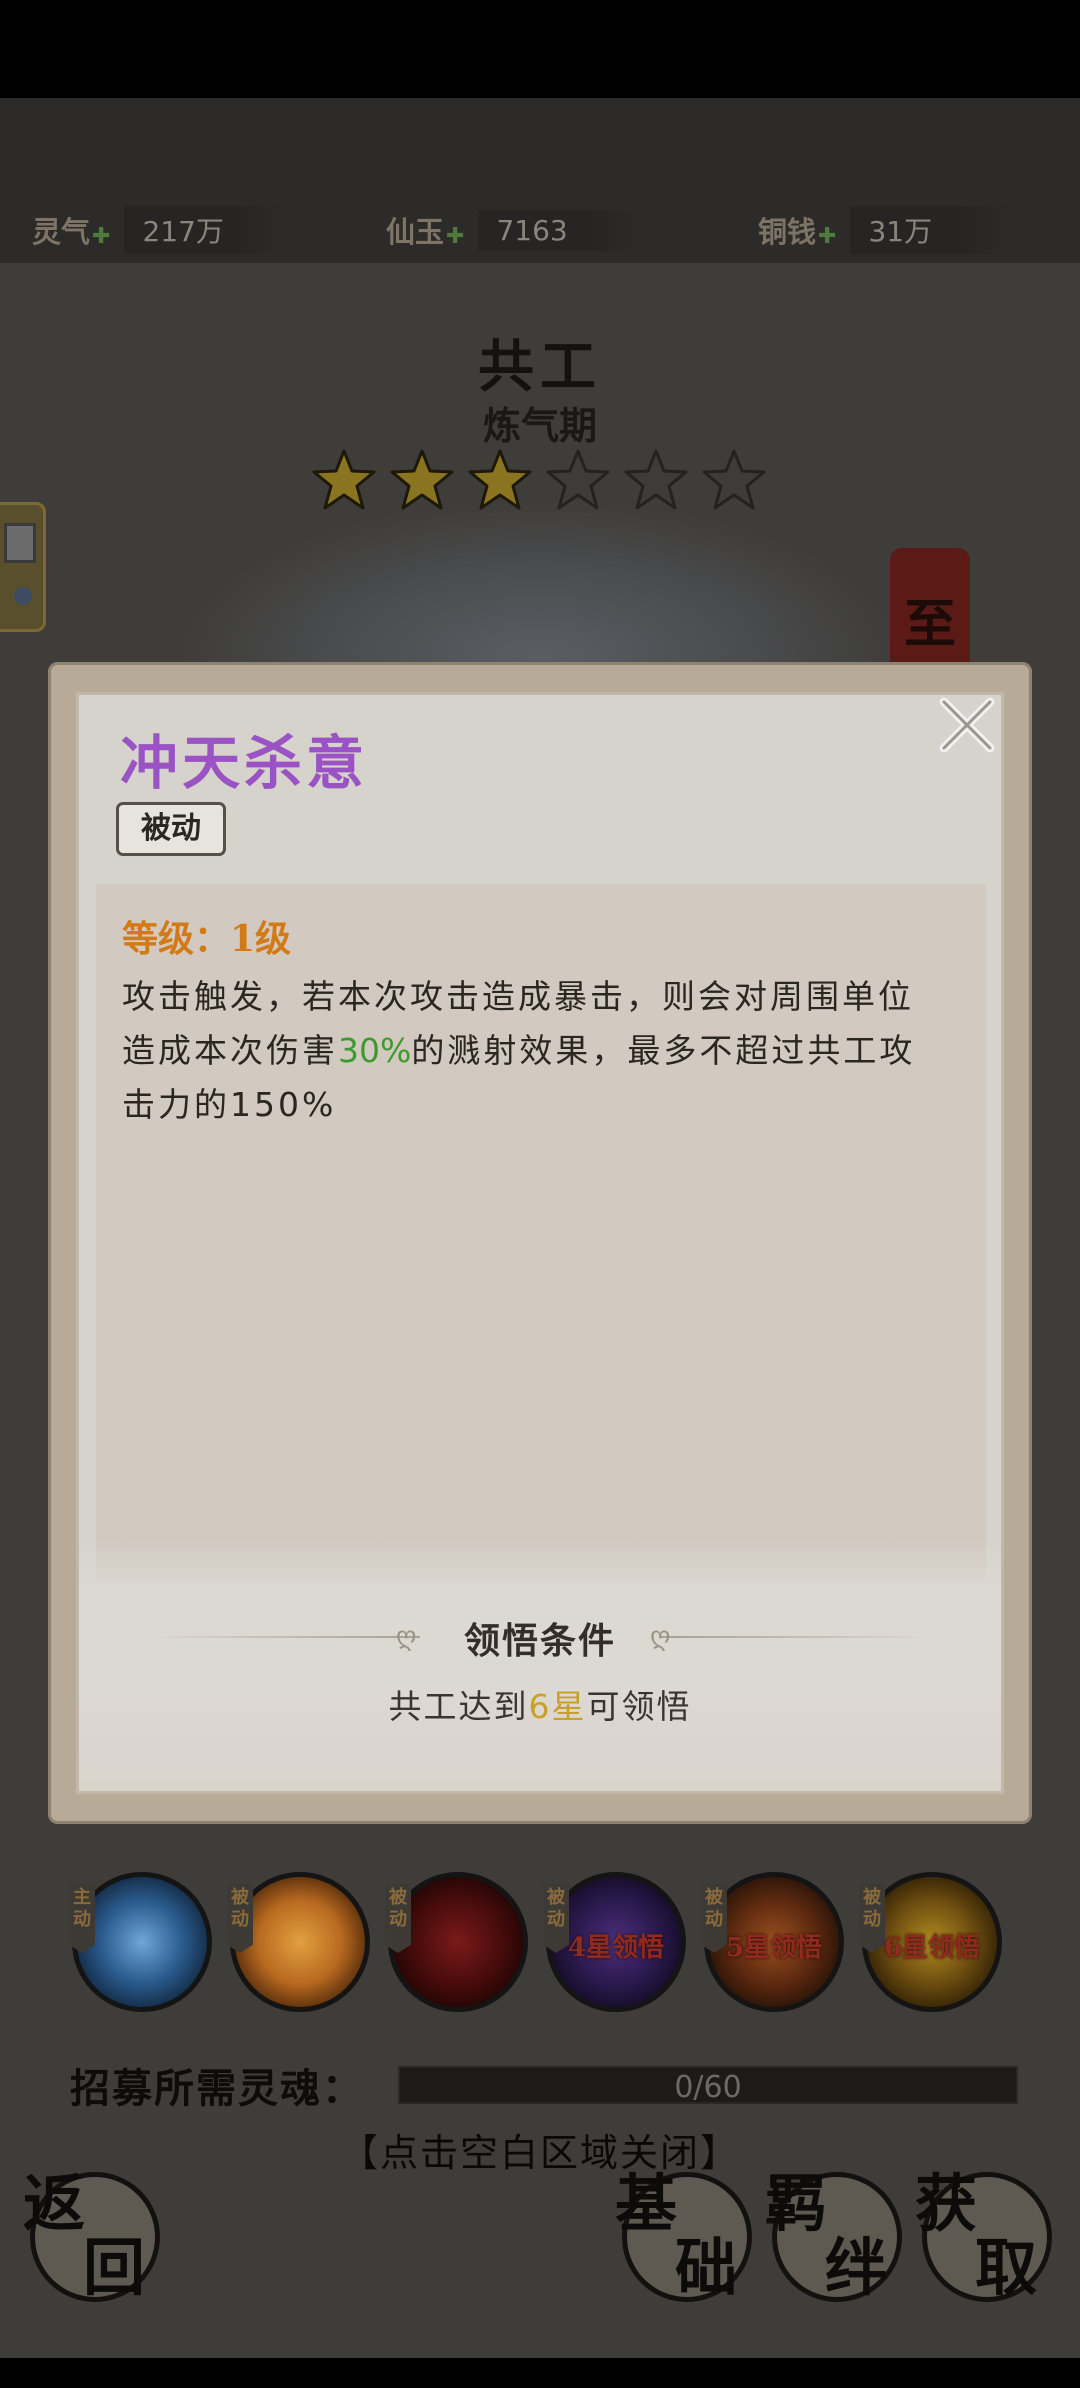 Image resolution: width=1080 pixels, height=2388 pixels. I want to click on navigation-bar, so click(540, 2373).